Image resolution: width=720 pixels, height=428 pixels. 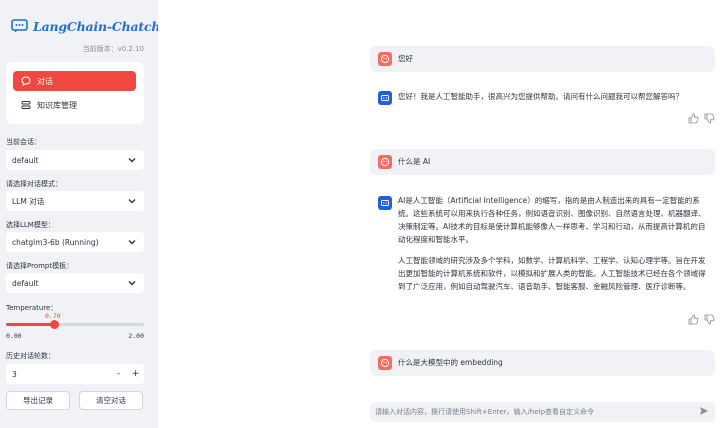 I want to click on user-message: 什么是 AI, so click(x=542, y=162).